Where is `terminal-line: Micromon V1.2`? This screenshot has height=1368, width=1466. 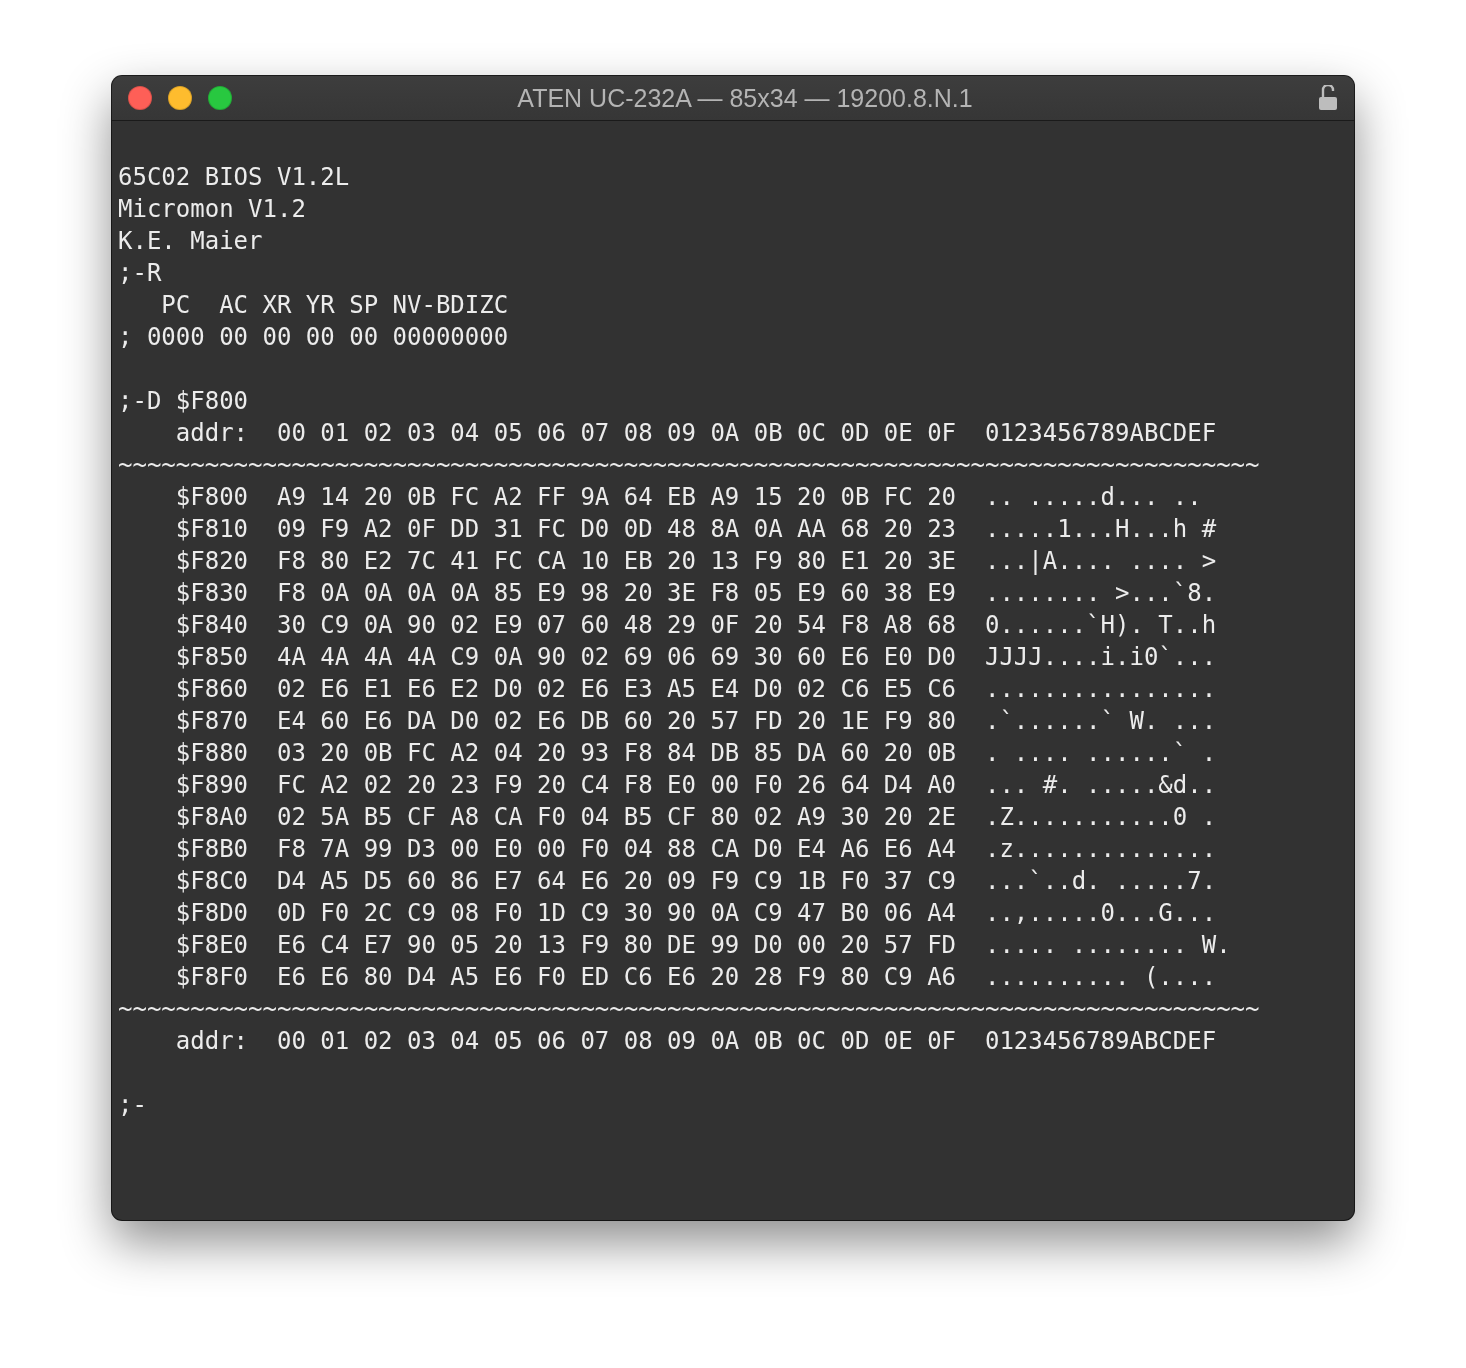 terminal-line: Micromon V1.2 is located at coordinates (212, 209).